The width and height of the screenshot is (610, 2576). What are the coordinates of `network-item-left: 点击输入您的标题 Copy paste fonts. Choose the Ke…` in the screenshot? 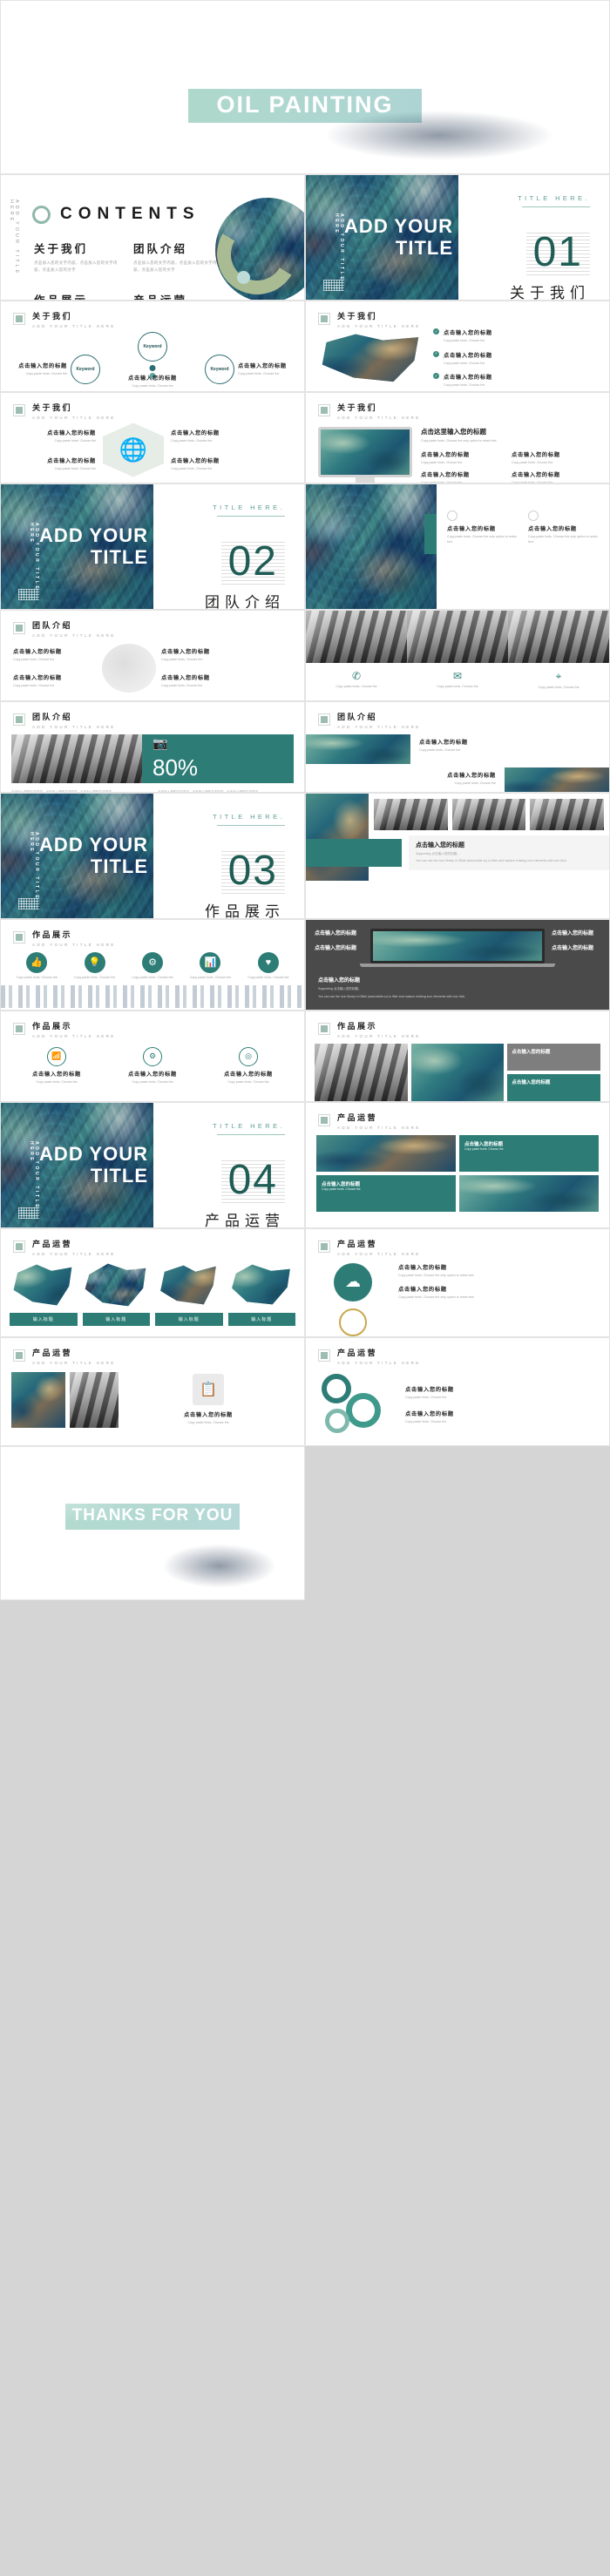 It's located at (56, 369).